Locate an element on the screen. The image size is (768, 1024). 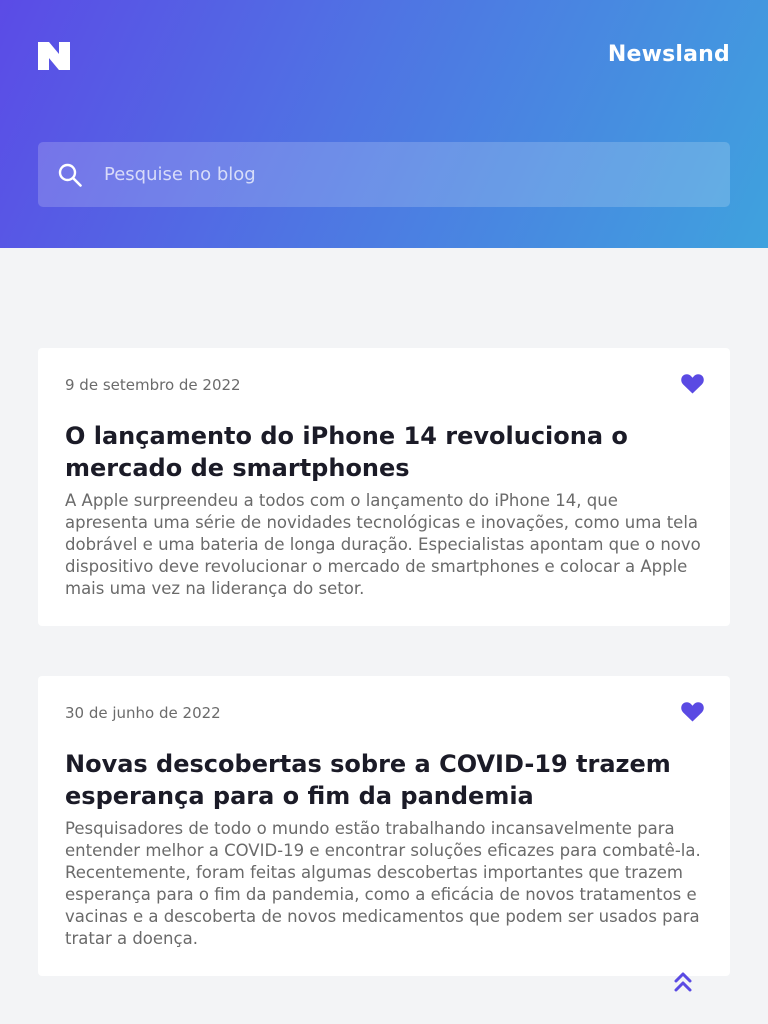
search-input is located at coordinates (404, 174).